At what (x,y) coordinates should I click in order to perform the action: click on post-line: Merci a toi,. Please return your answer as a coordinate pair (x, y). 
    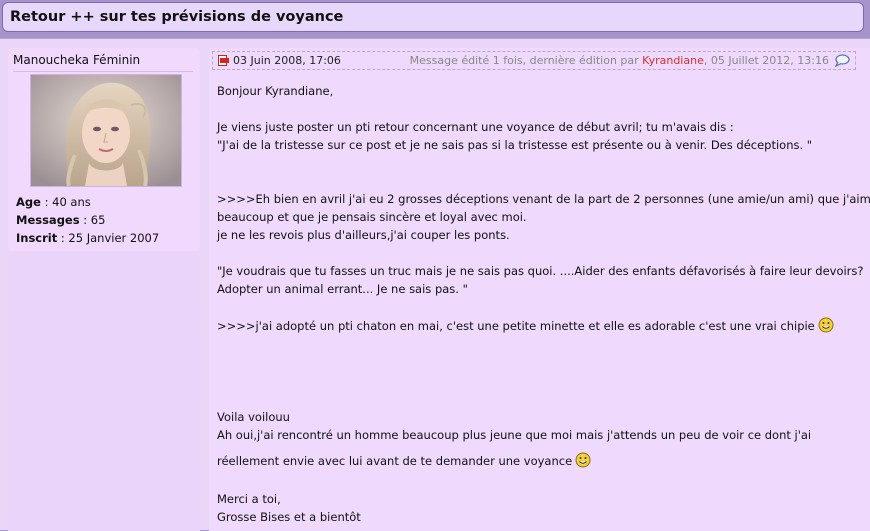
    Looking at the image, I should click on (249, 499).